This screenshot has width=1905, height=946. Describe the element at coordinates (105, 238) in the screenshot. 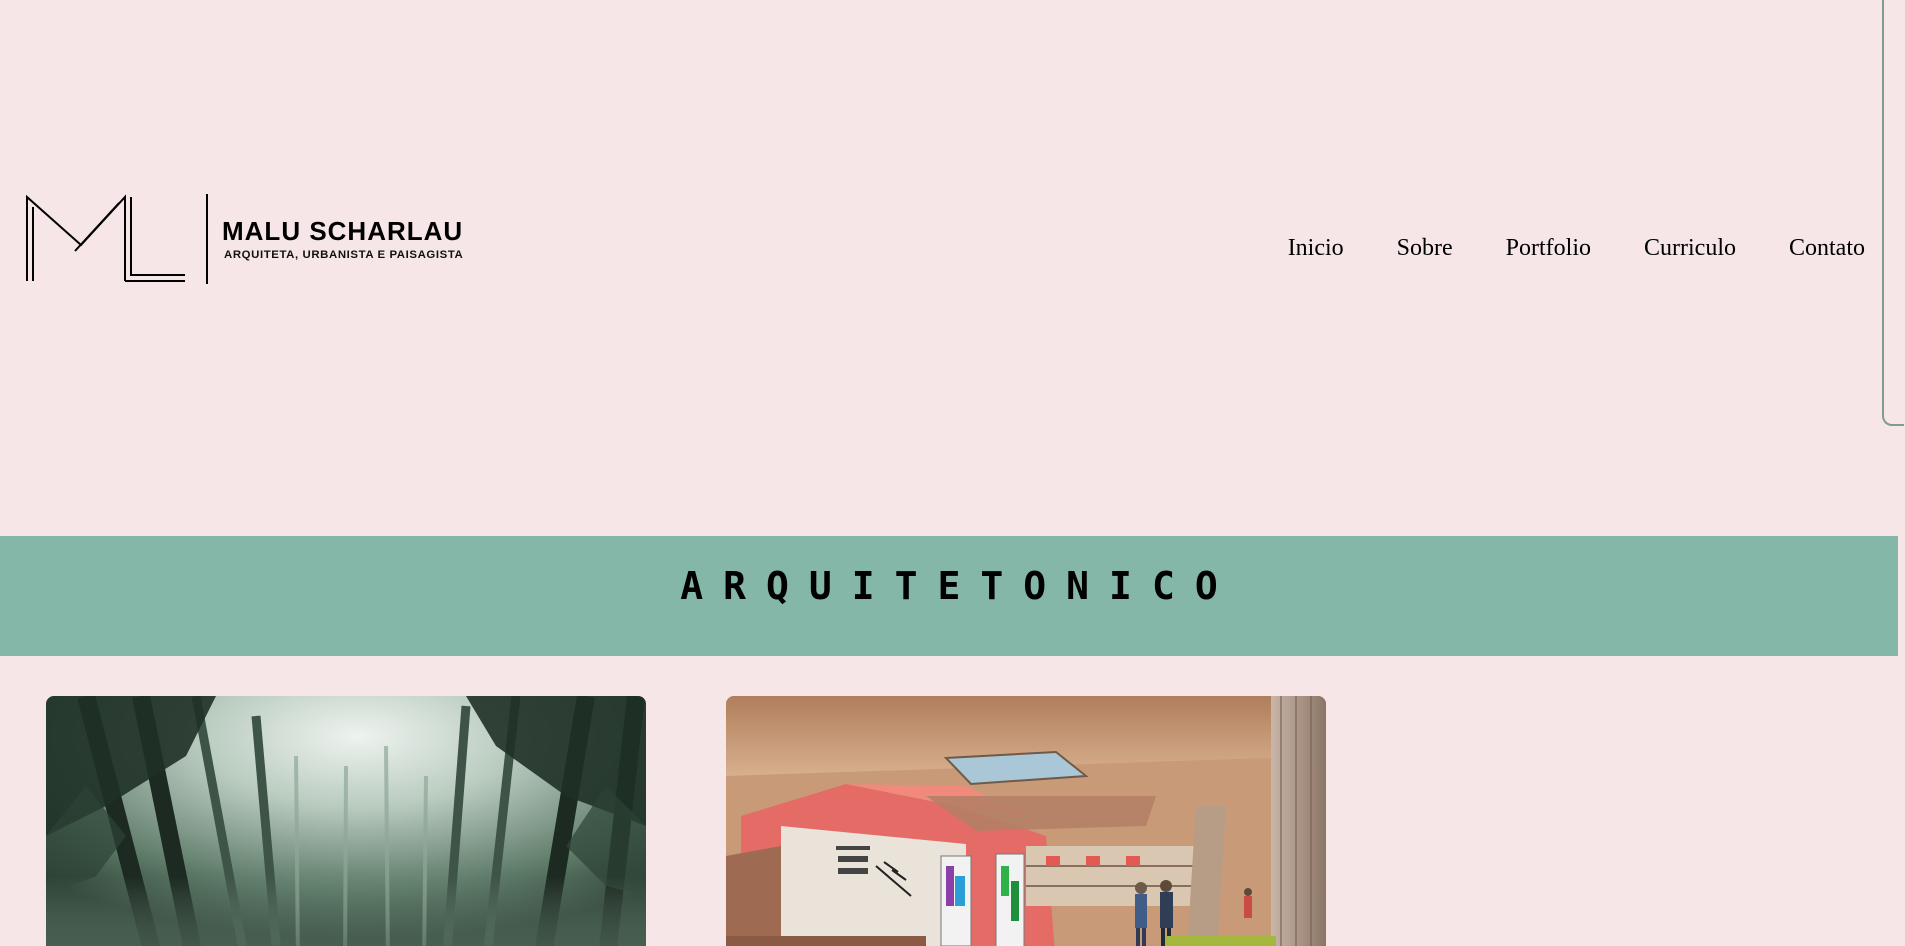

I see `ml-monogram-icon` at that location.